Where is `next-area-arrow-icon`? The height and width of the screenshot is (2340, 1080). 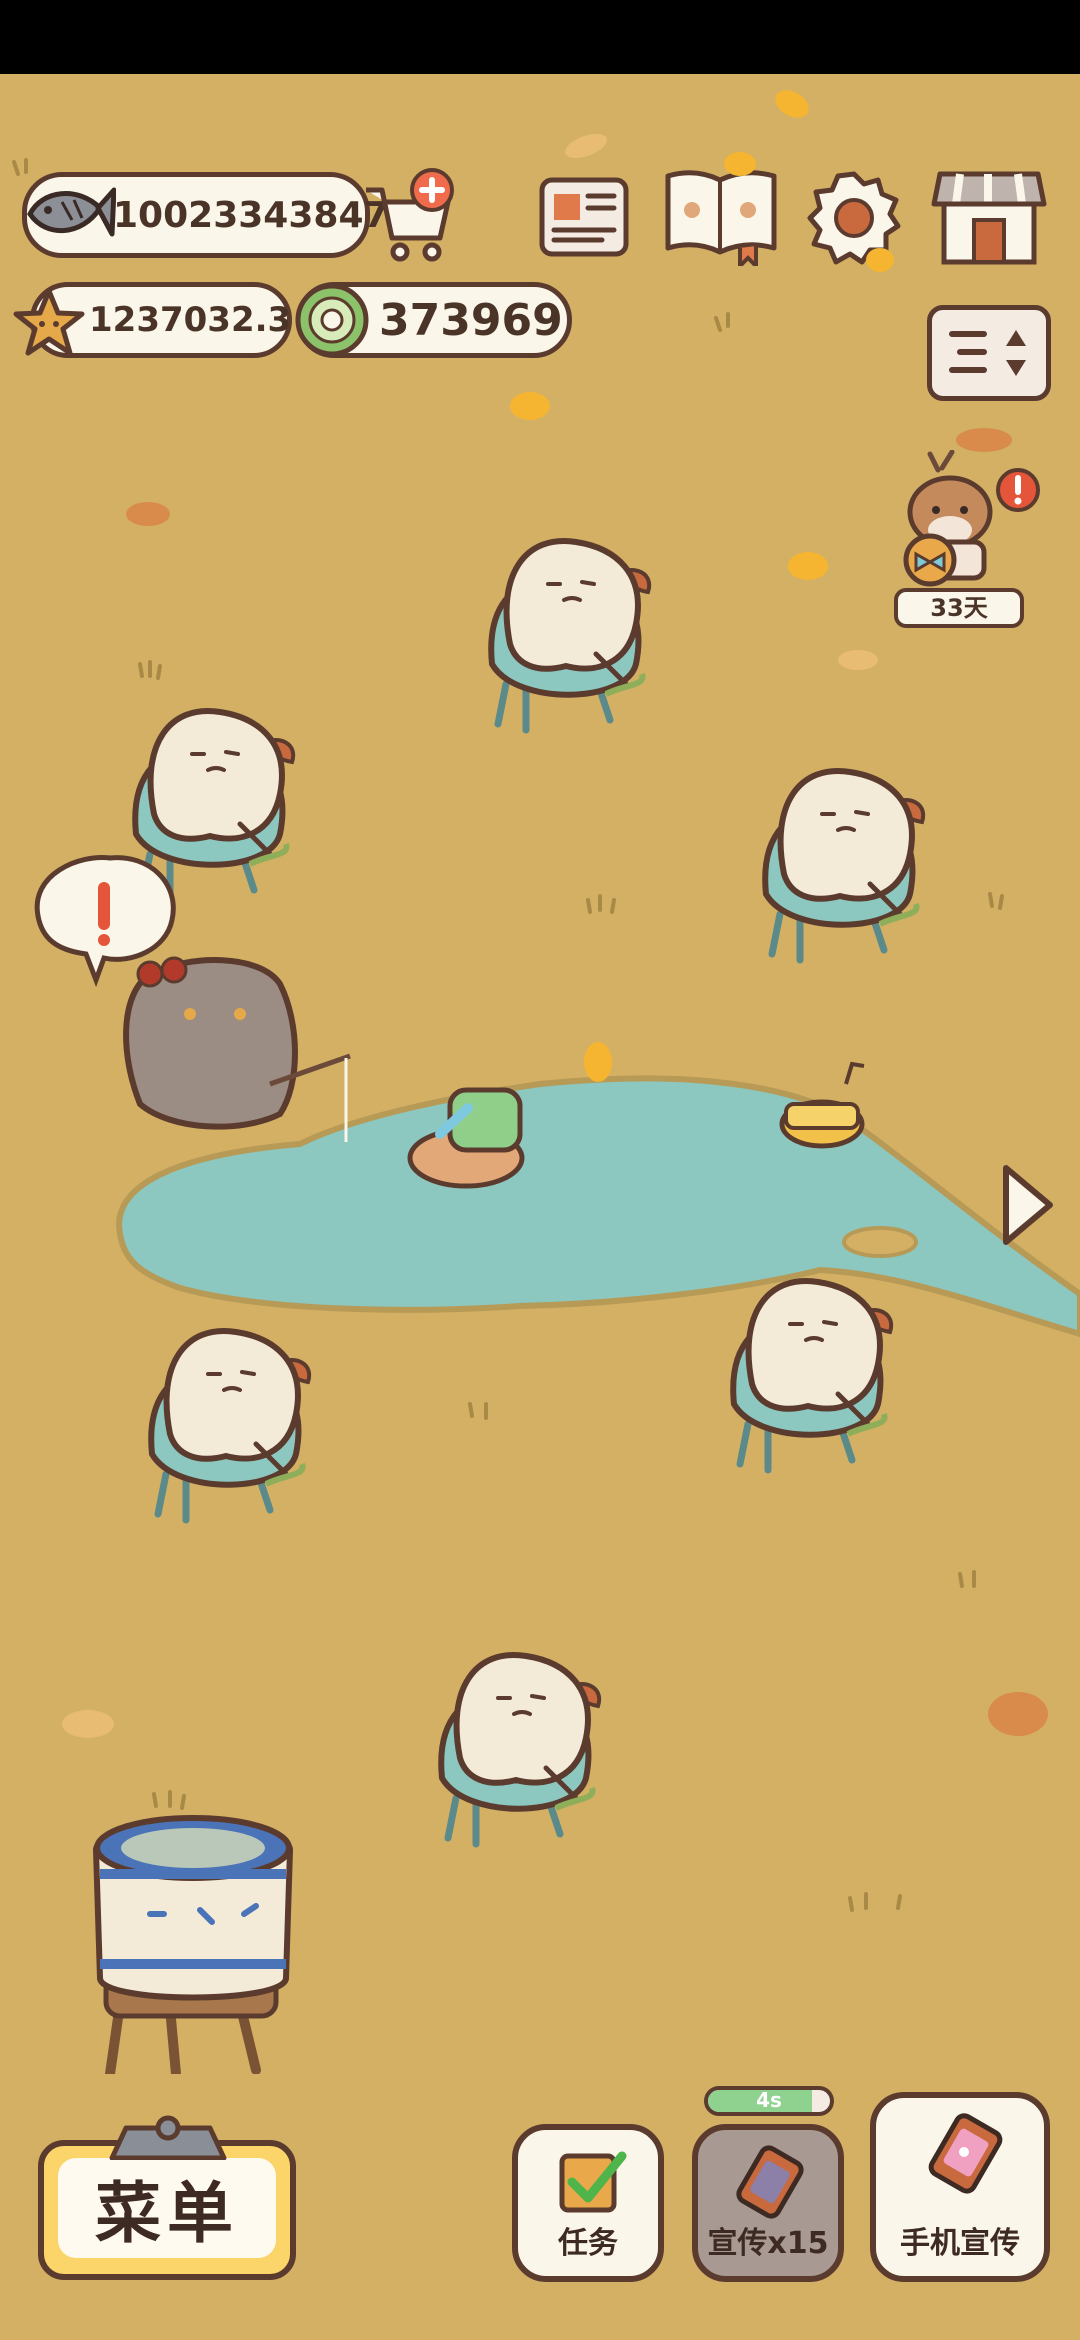
next-area-arrow-icon is located at coordinates (1027, 1205).